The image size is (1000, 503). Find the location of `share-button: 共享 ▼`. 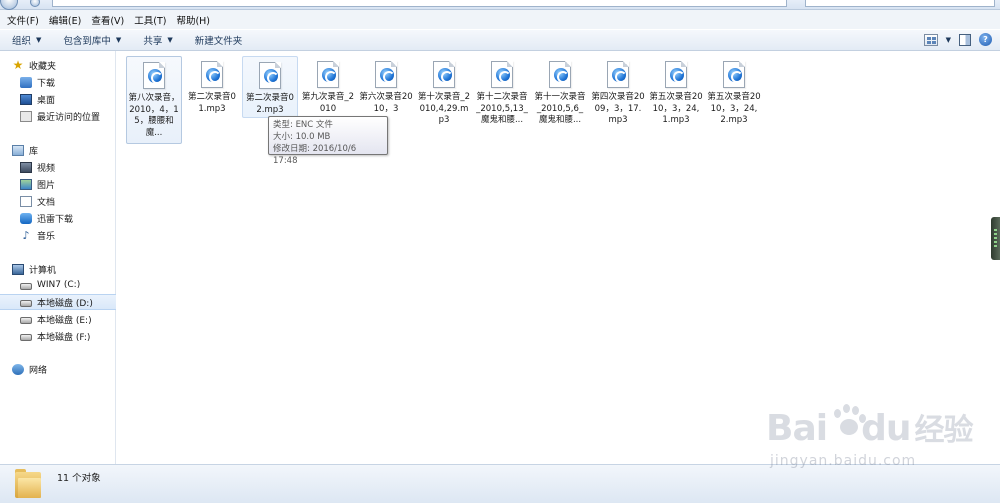

share-button: 共享 ▼ is located at coordinates (157, 40).